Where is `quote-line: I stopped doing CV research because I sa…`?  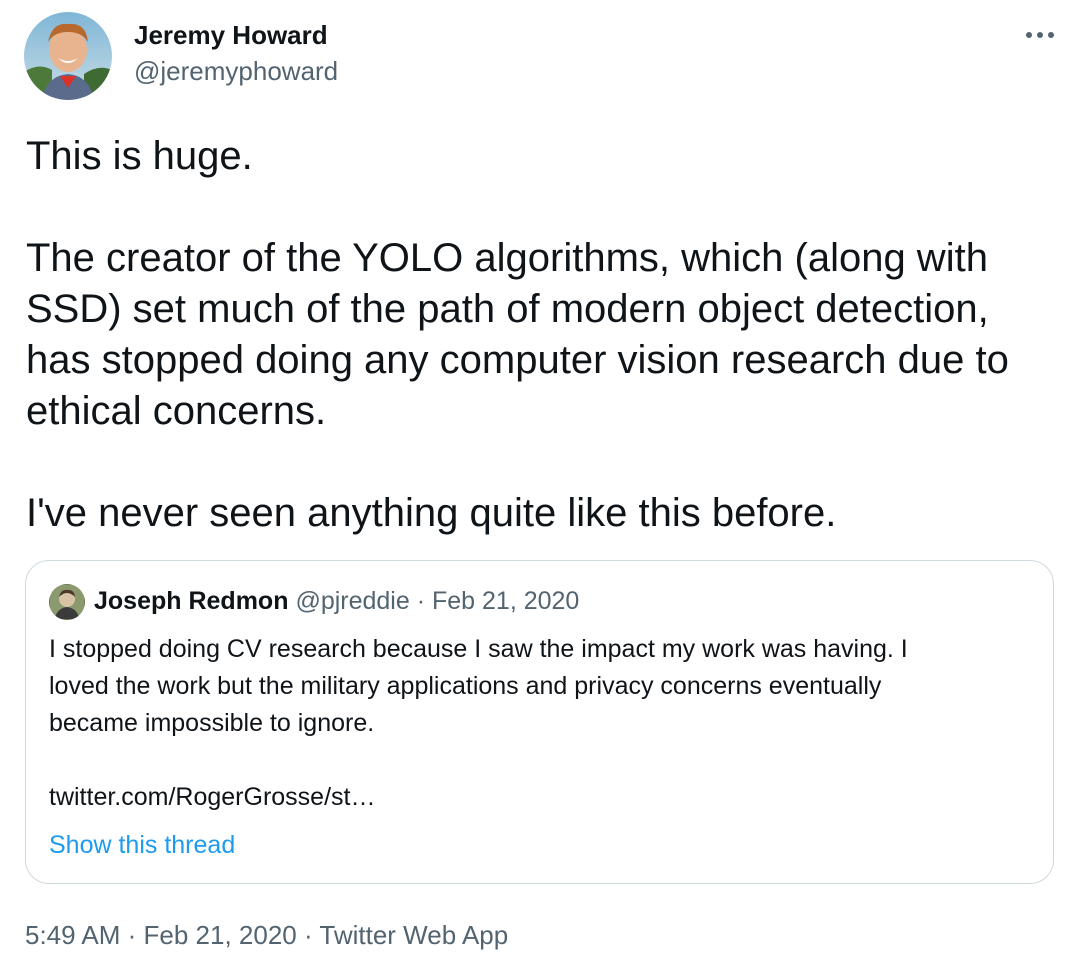 quote-line: I stopped doing CV research because I sa… is located at coordinates (478, 649).